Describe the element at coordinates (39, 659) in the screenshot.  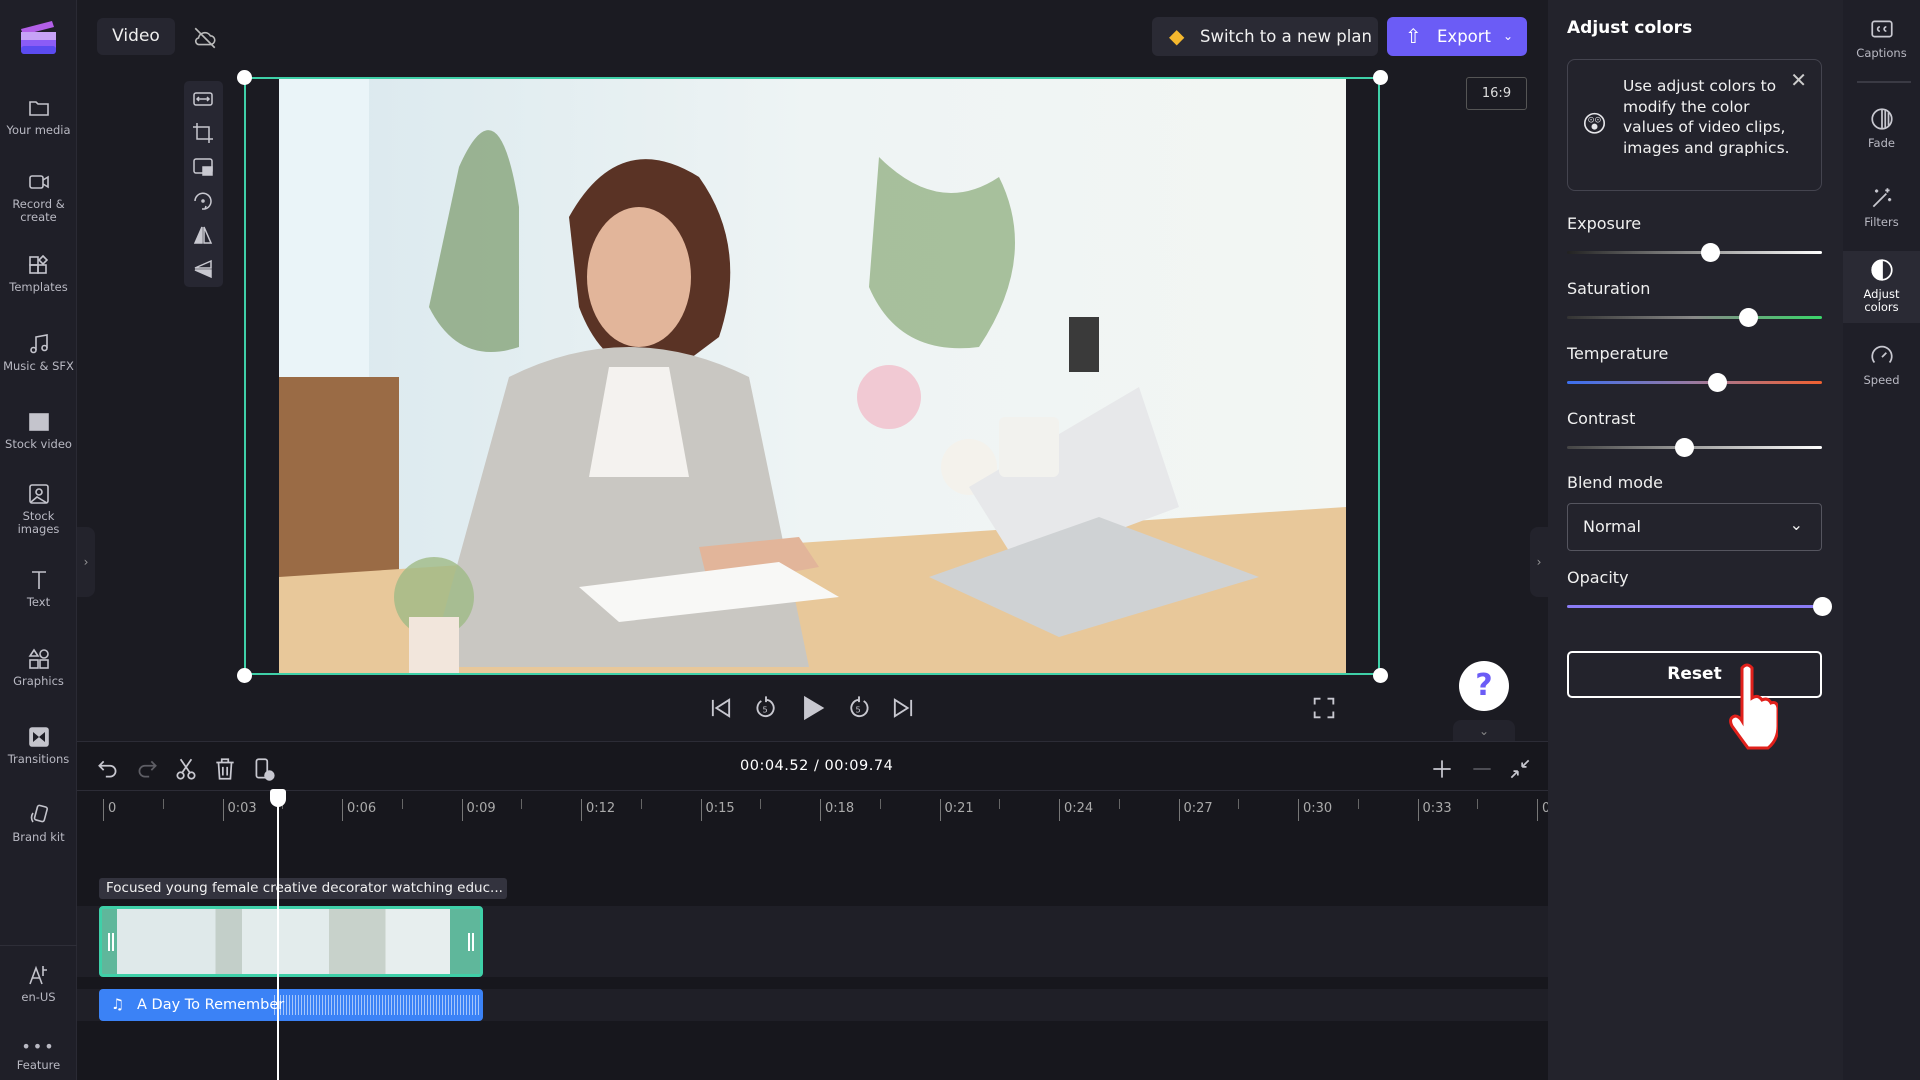
I see `shapes-icon` at that location.